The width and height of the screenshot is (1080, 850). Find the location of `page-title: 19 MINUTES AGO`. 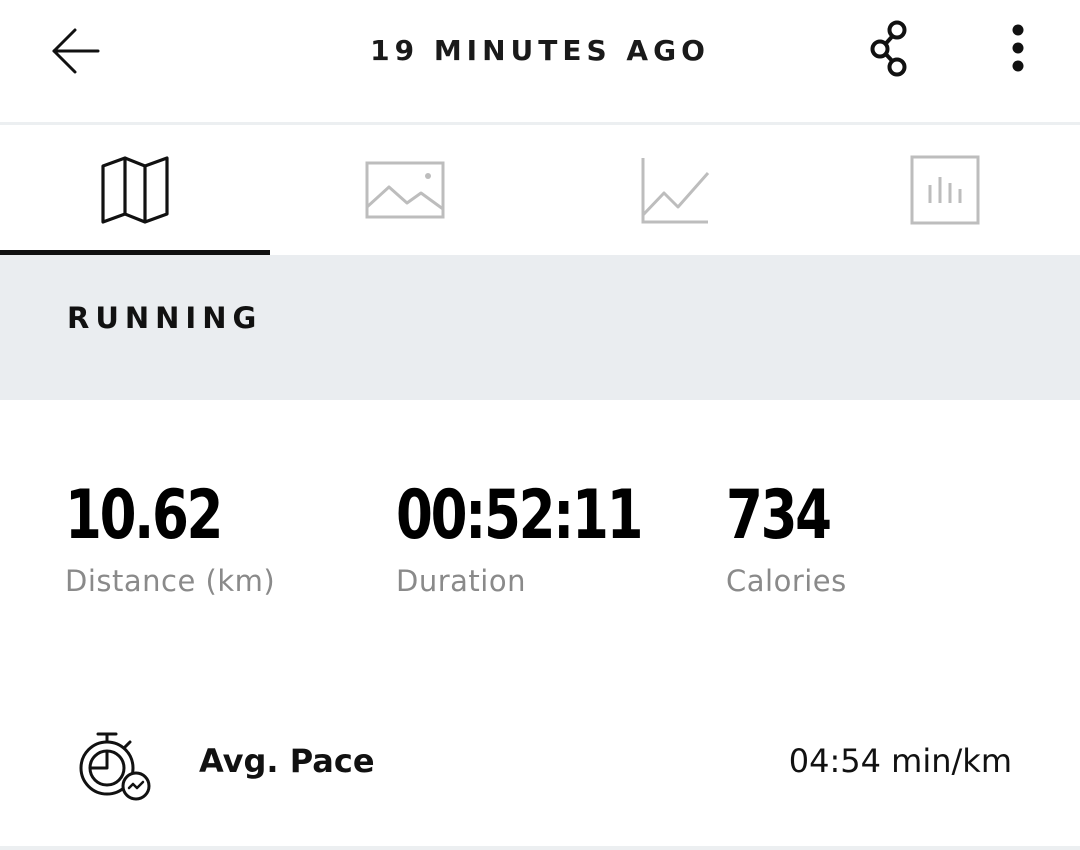

page-title: 19 MINUTES AGO is located at coordinates (540, 50).